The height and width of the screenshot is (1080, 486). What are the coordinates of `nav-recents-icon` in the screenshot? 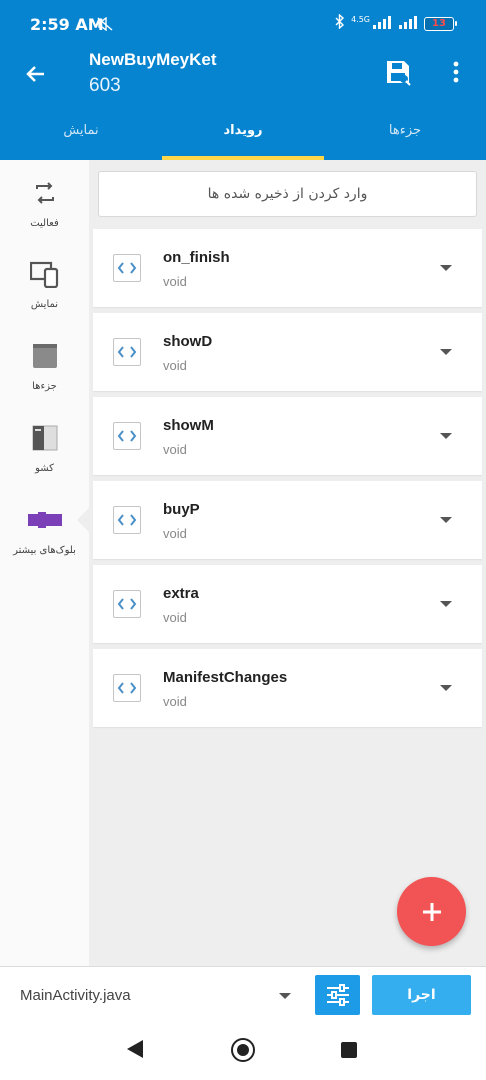 It's located at (349, 1050).